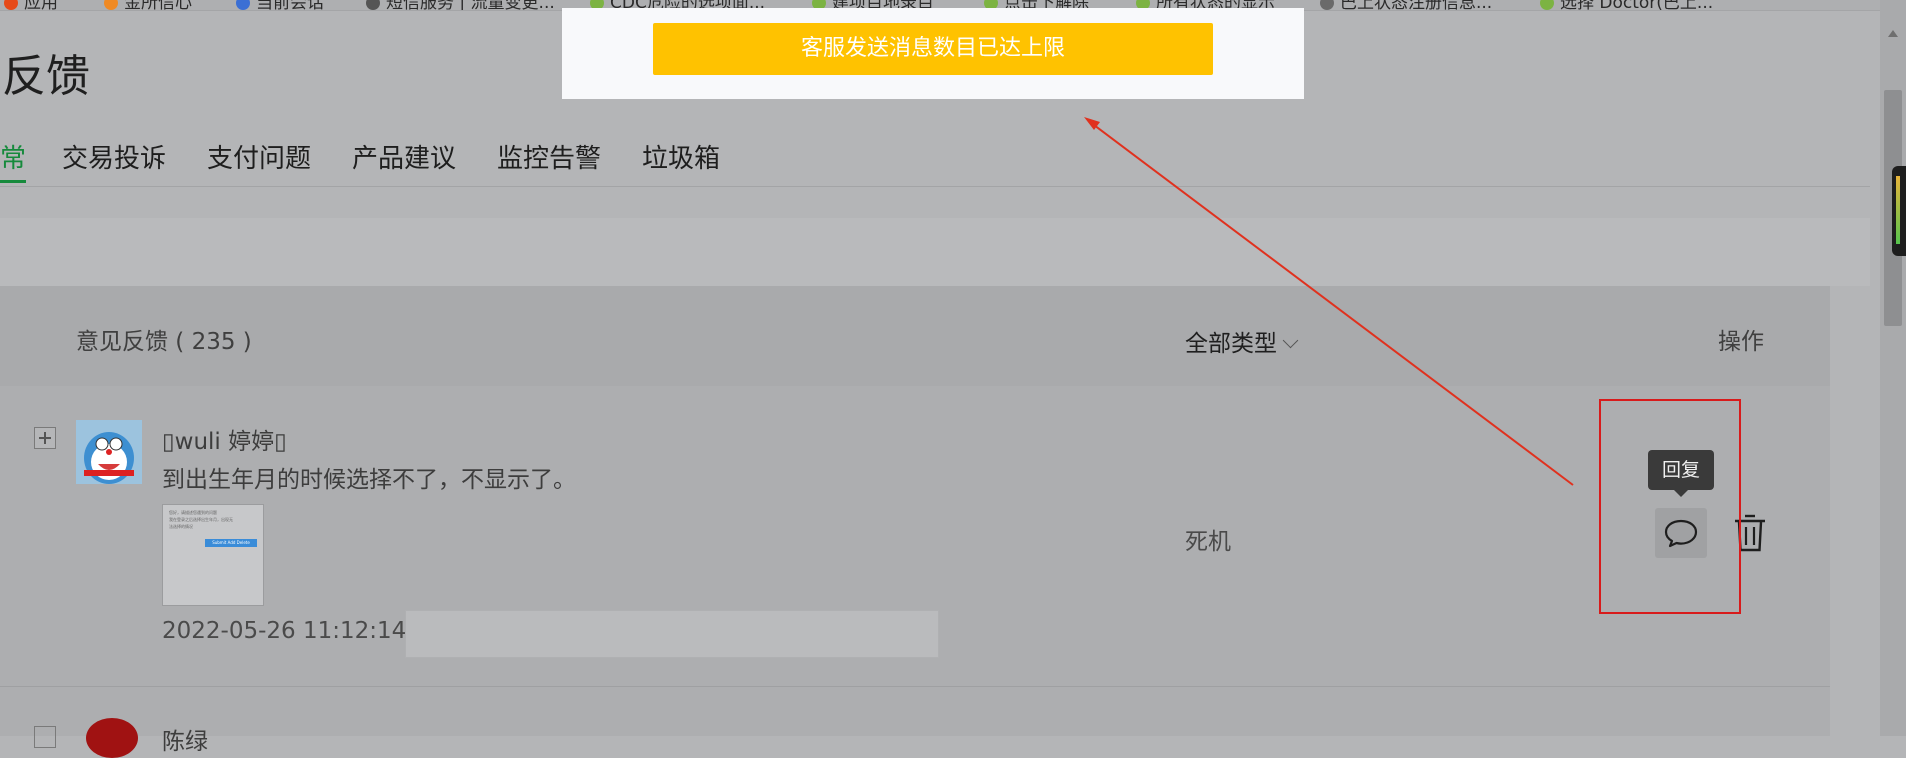 The width and height of the screenshot is (1906, 758). What do you see at coordinates (46, 76) in the screenshot?
I see `page-title: 反馈` at bounding box center [46, 76].